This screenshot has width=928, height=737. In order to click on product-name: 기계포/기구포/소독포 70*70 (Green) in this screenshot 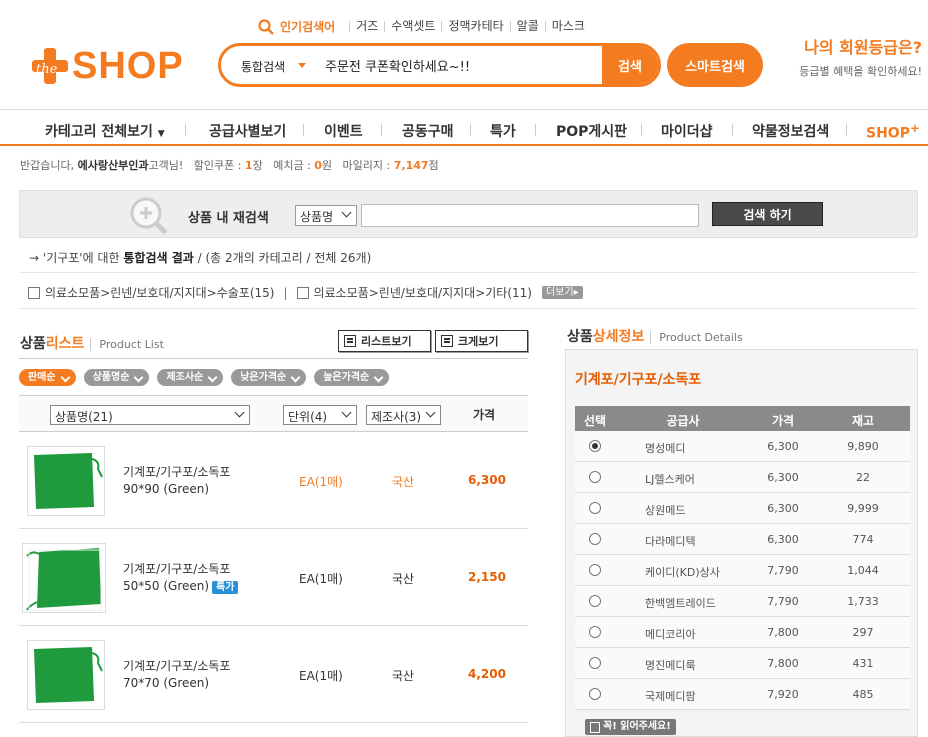, I will do `click(176, 675)`.